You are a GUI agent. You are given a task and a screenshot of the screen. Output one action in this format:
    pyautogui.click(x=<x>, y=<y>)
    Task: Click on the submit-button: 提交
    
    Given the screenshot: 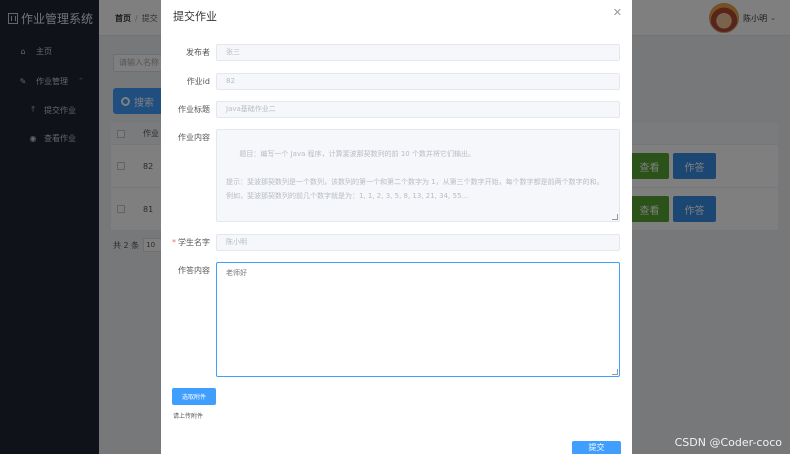 What is the action you would take?
    pyautogui.click(x=596, y=447)
    